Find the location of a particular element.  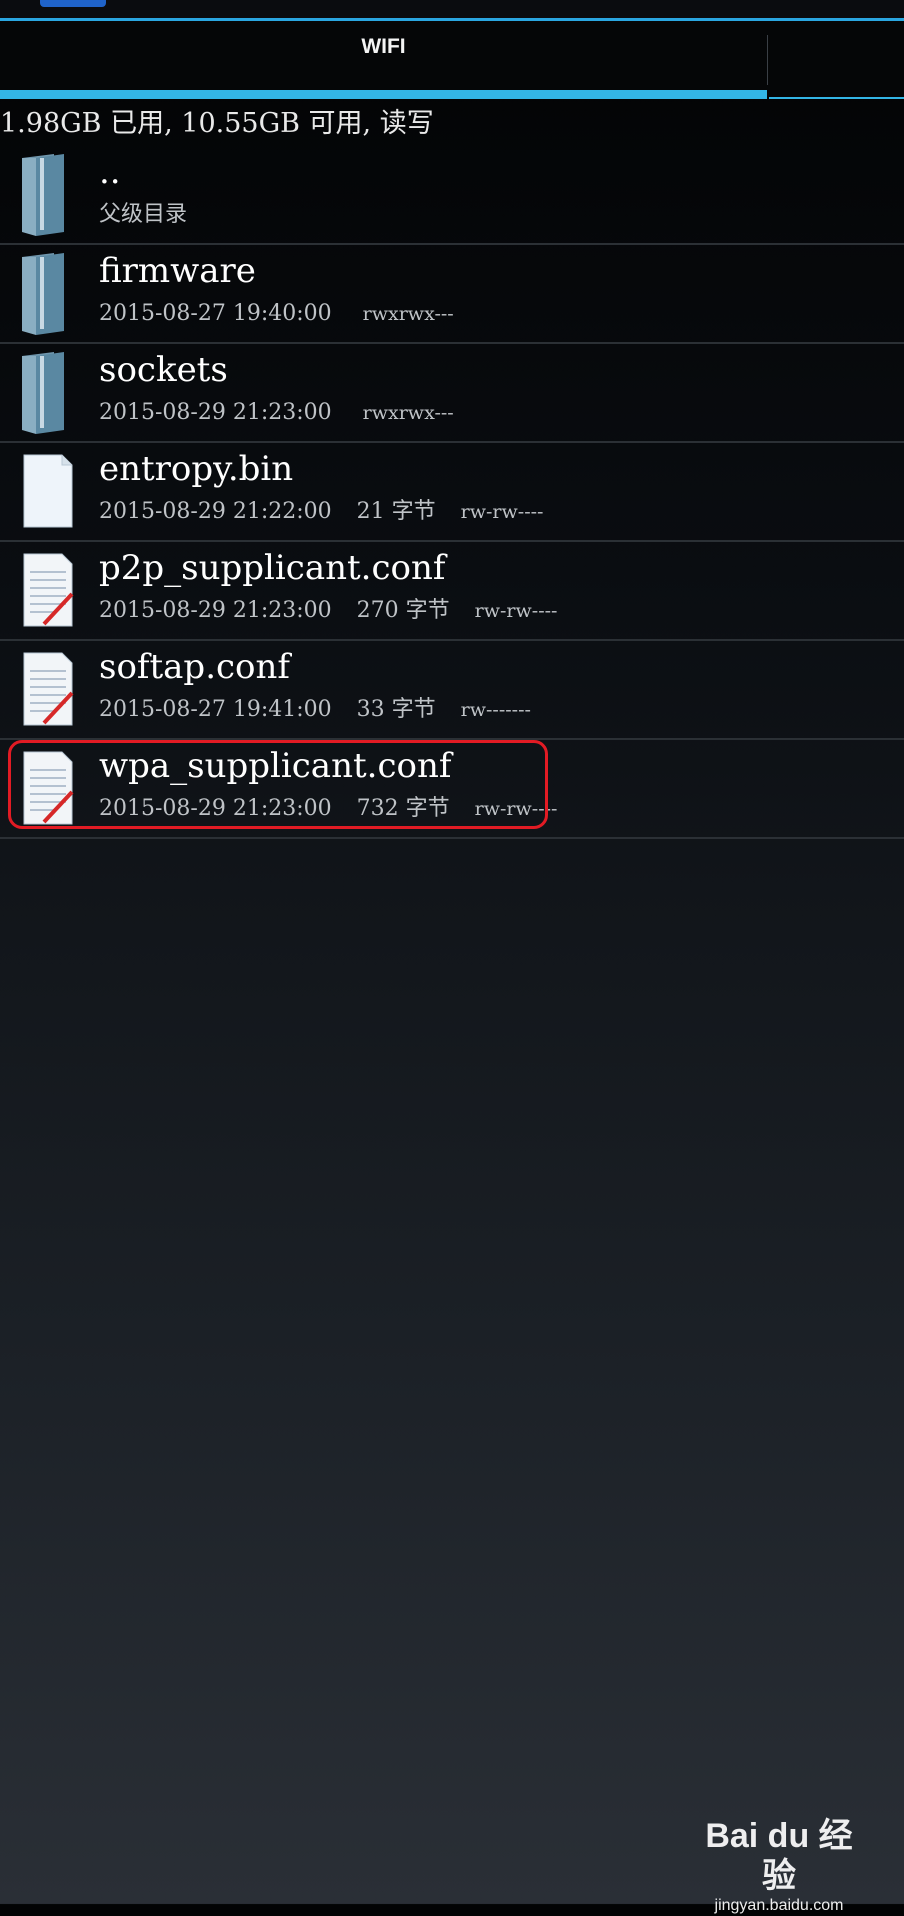

file-meta: 2015-08-29 21:23:00 rwxrwx--- is located at coordinates (288, 413).